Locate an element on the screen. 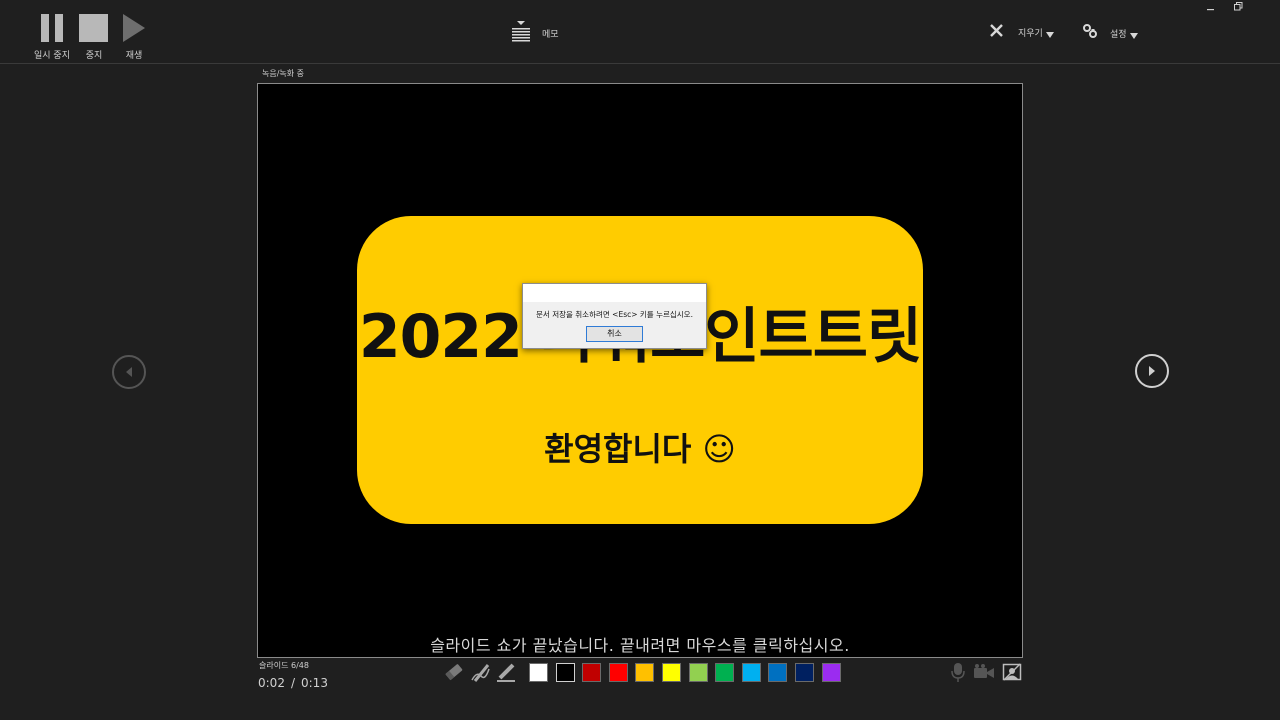 This screenshot has height=720, width=1280. microphone-toggle is located at coordinates (958, 674).